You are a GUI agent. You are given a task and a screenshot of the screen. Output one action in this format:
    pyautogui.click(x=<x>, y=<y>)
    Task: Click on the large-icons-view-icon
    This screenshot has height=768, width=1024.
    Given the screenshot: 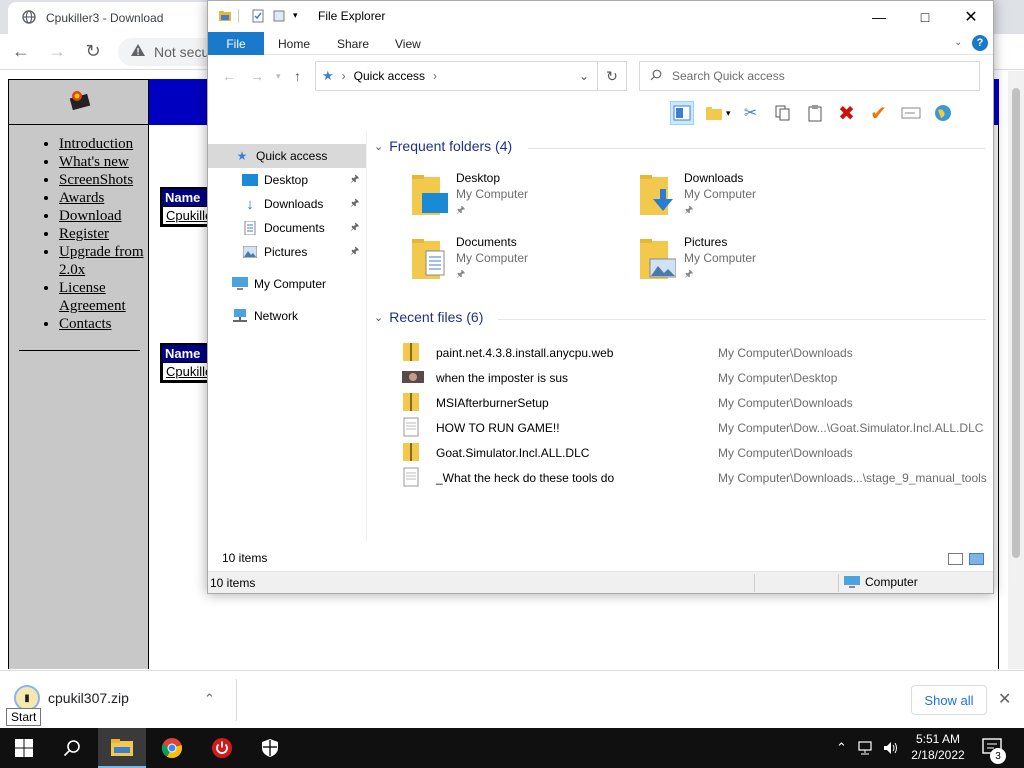 What is the action you would take?
    pyautogui.click(x=976, y=559)
    